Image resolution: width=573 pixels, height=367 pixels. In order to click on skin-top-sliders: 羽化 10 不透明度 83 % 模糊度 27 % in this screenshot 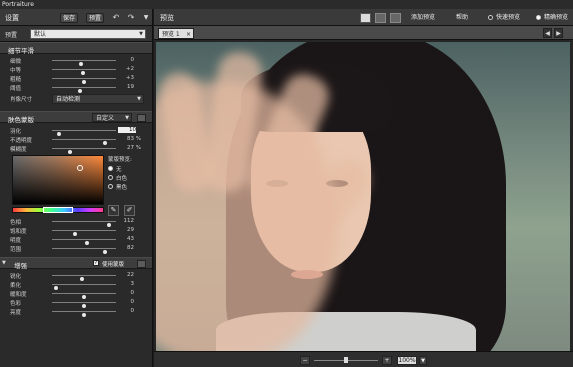, I will do `click(76, 138)`.